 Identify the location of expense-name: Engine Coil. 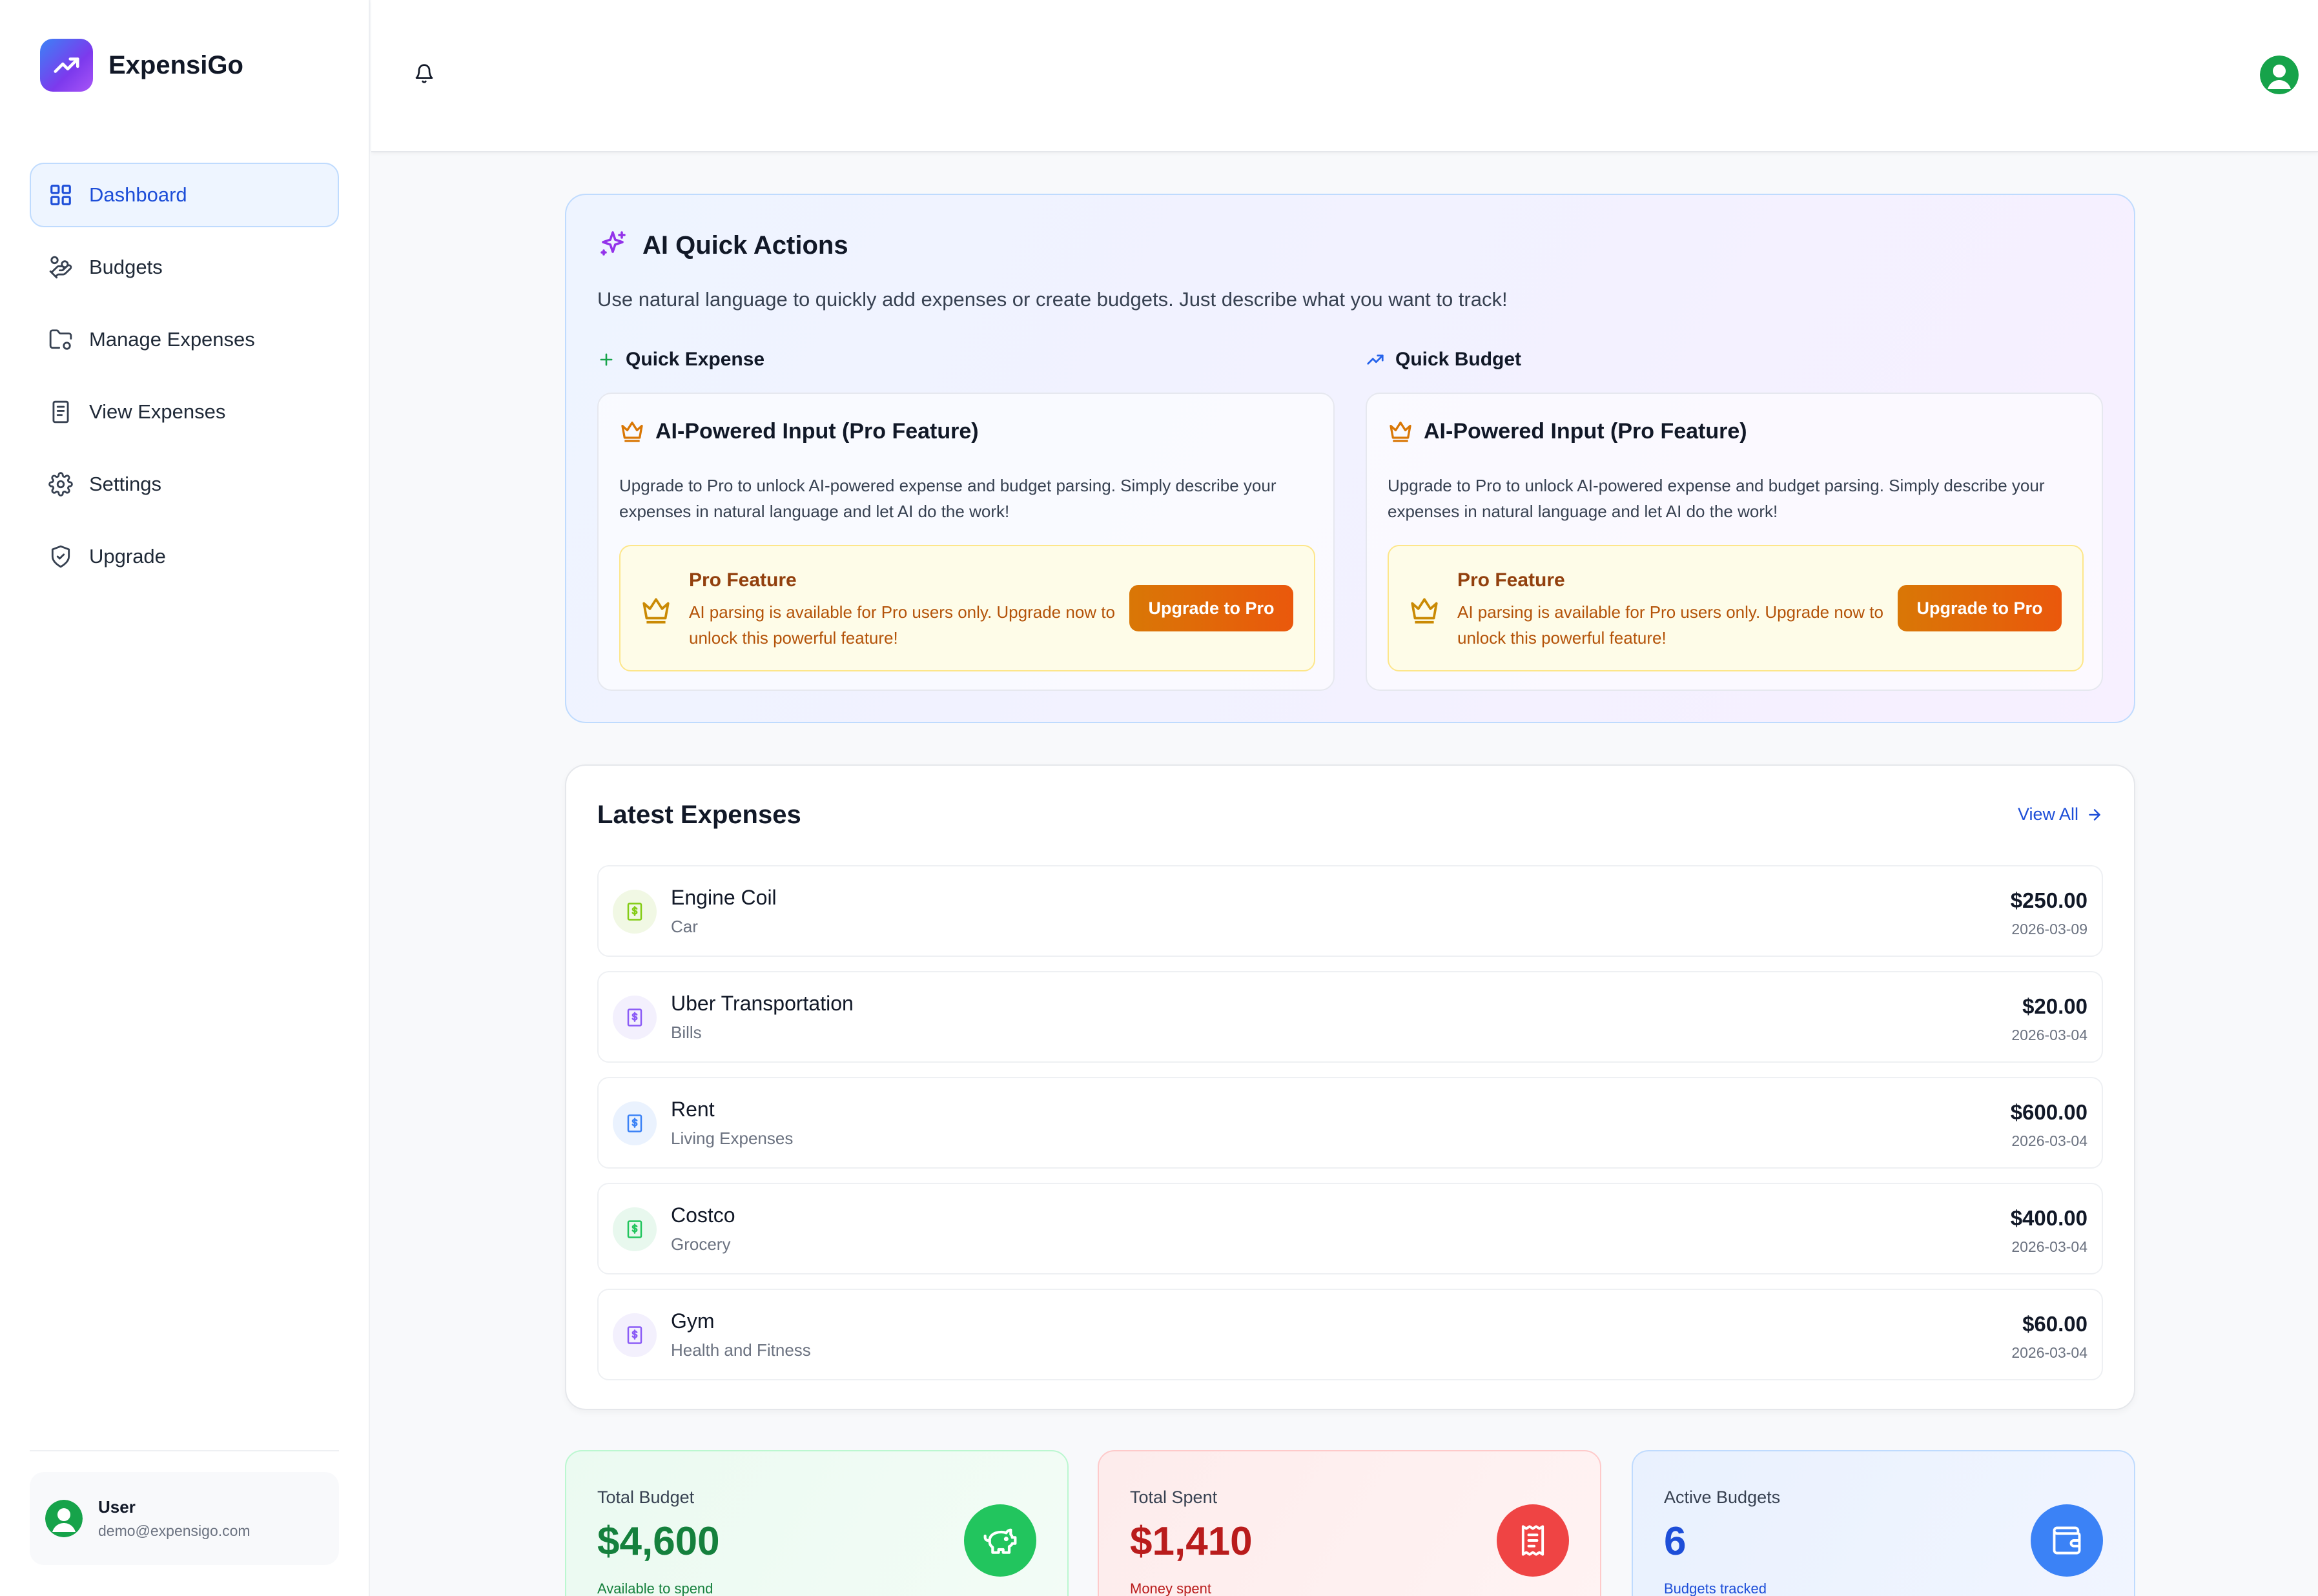
(724, 897).